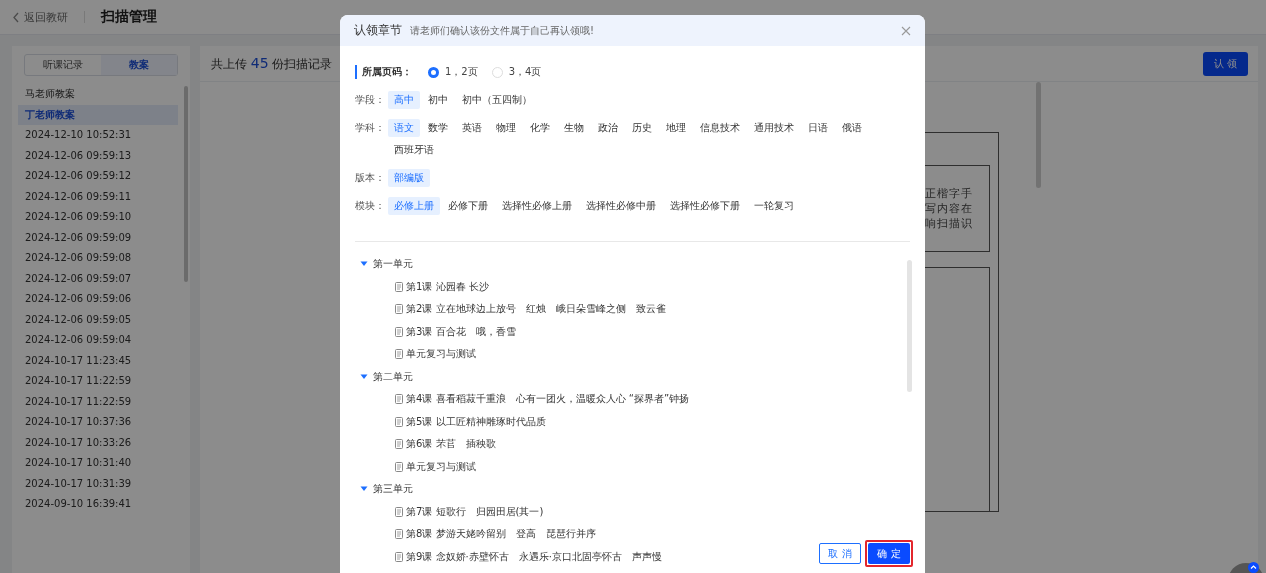 This screenshot has height=573, width=1266. Describe the element at coordinates (642, 128) in the screenshot. I see `filter-option: 历史` at that location.